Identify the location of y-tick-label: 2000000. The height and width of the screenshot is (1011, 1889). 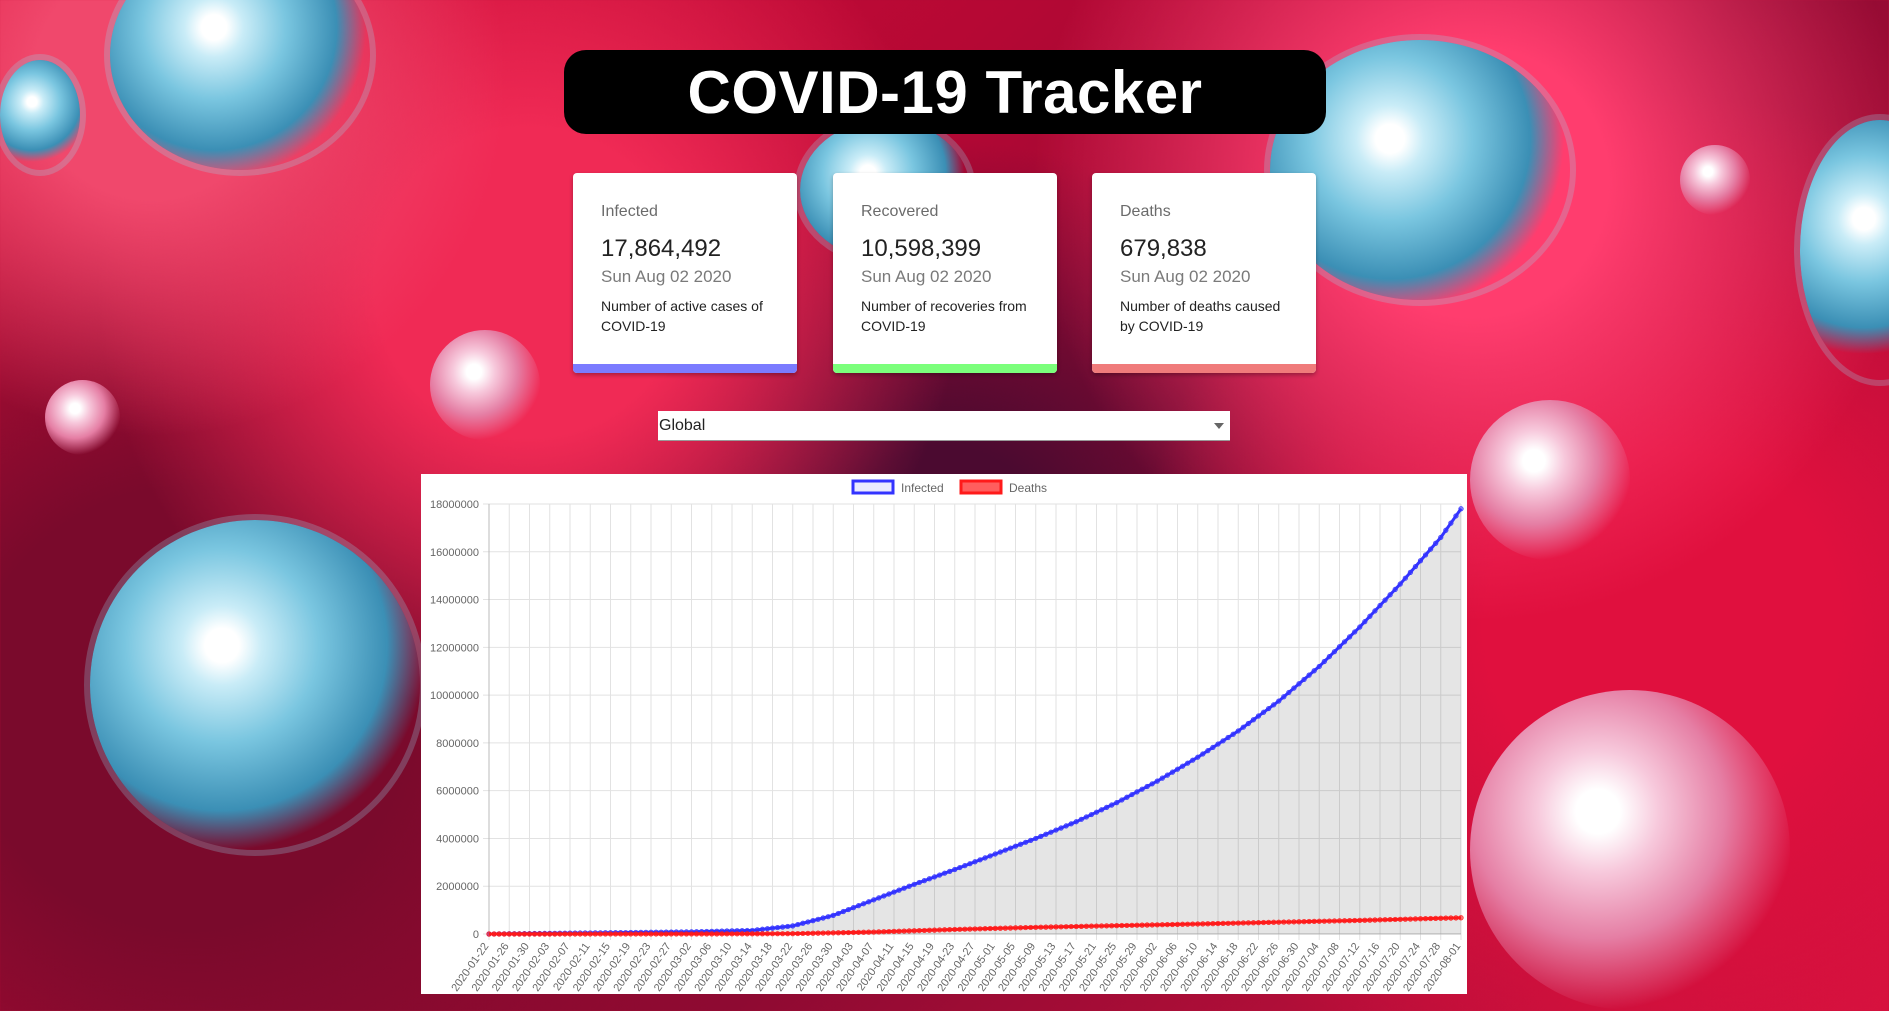
(457, 887).